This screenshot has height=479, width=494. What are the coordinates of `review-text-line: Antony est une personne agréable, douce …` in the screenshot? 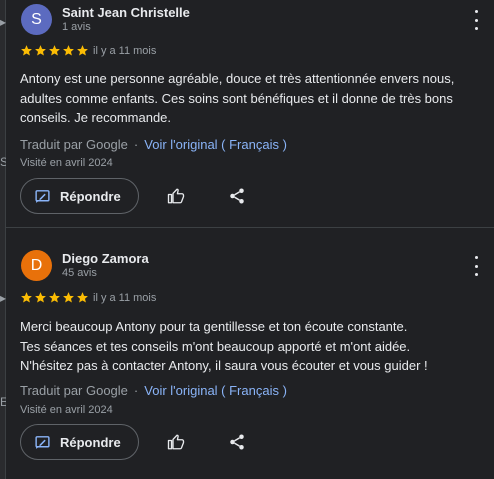 It's located at (237, 78).